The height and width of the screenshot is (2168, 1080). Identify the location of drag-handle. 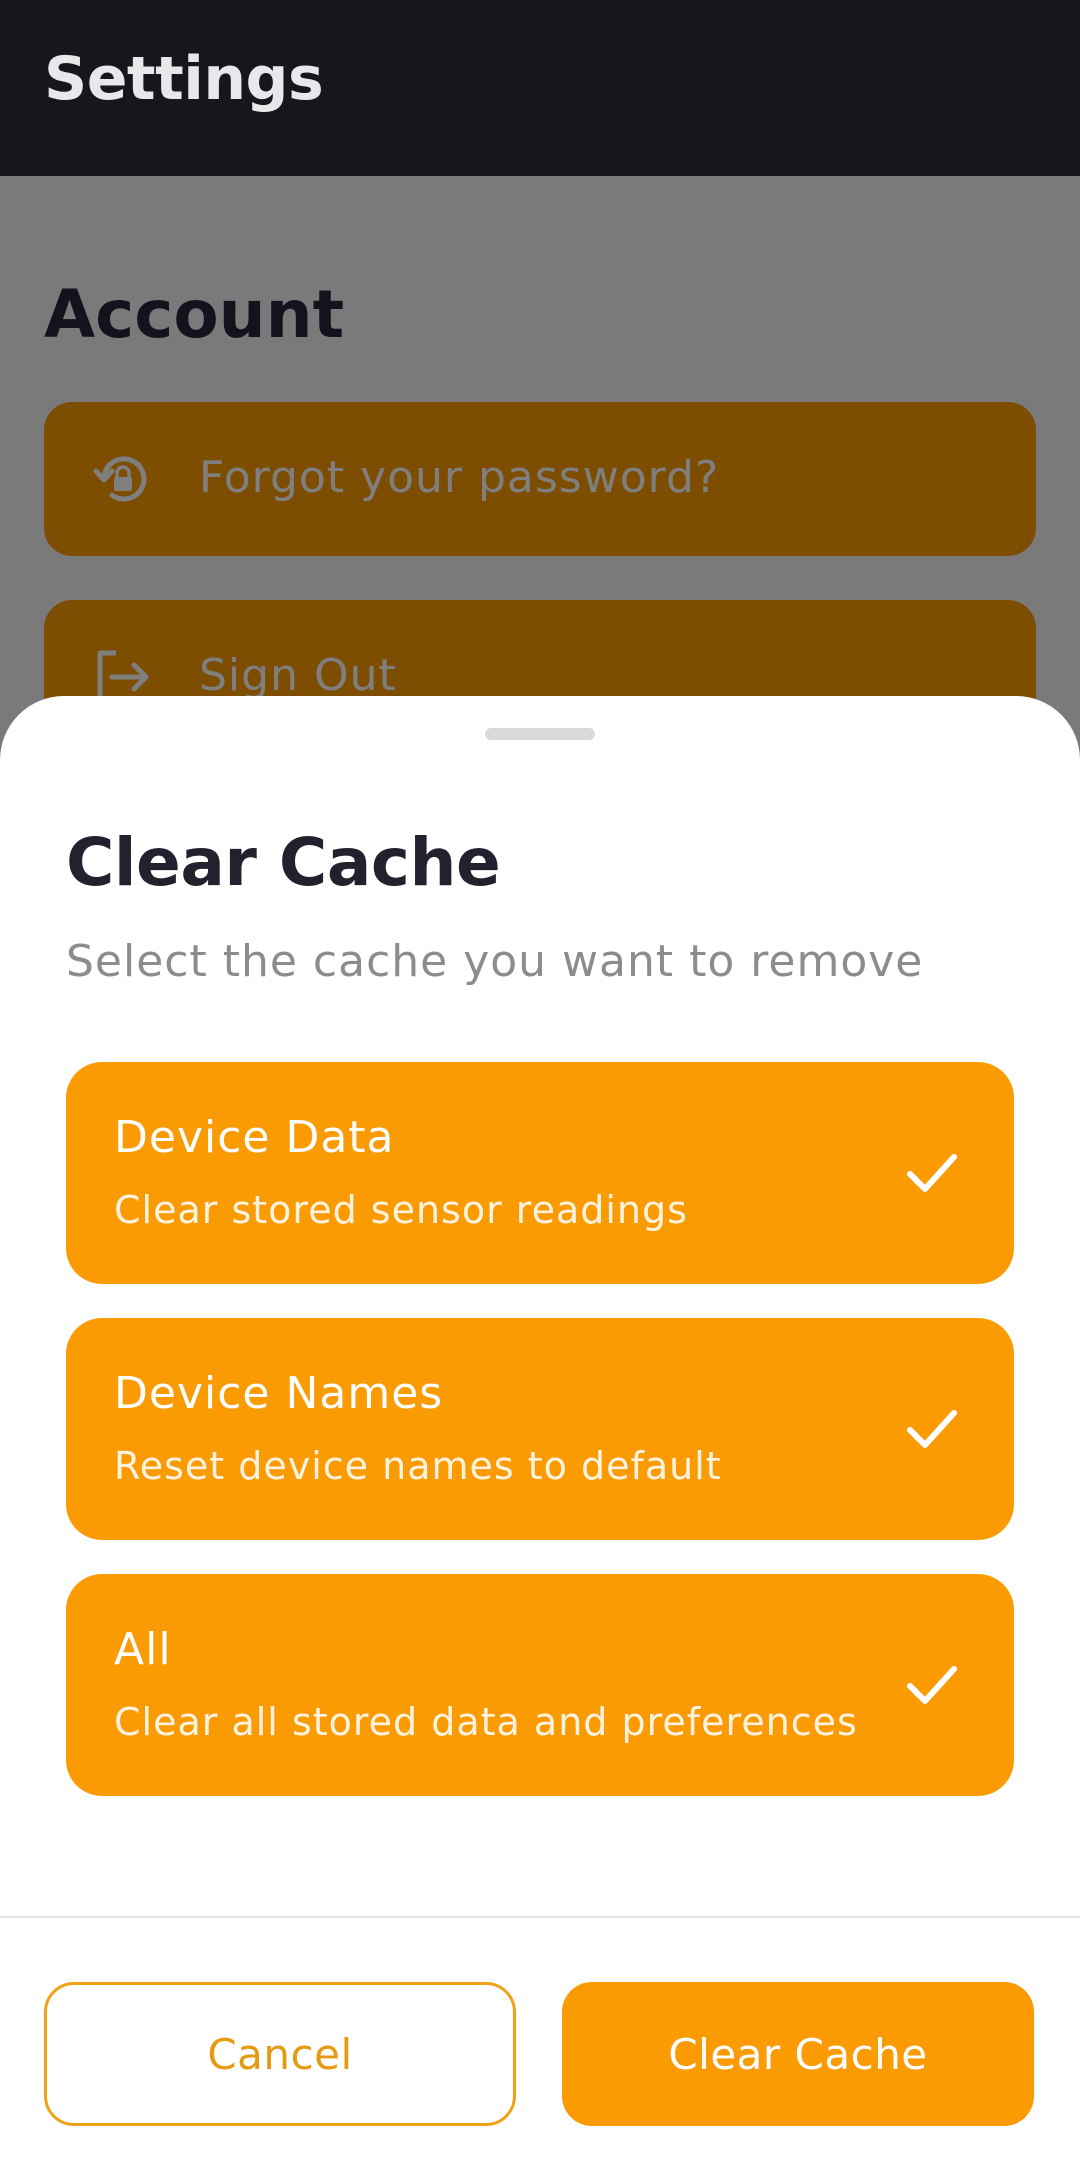
(540, 734).